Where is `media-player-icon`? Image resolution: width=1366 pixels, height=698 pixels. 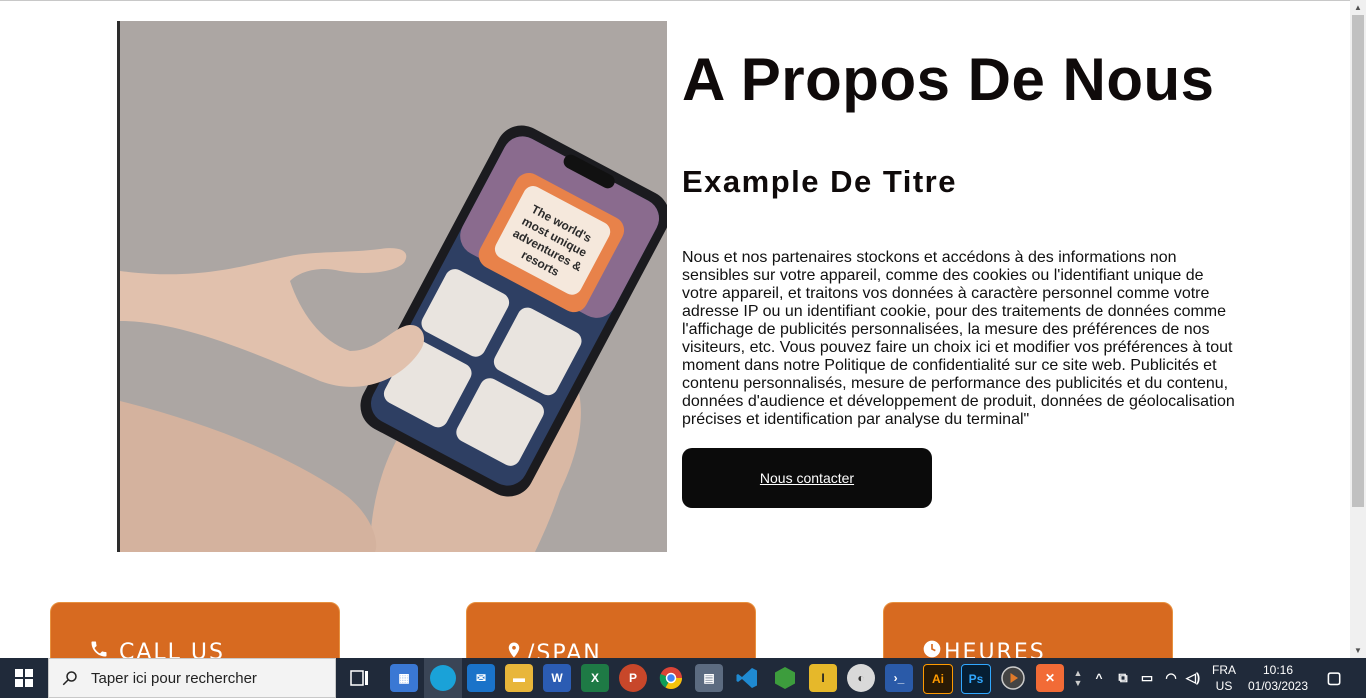 media-player-icon is located at coordinates (1013, 678).